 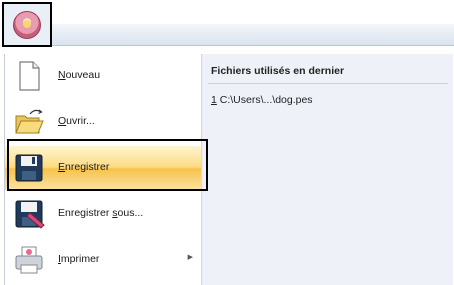 I want to click on new-document-icon, so click(x=29, y=76).